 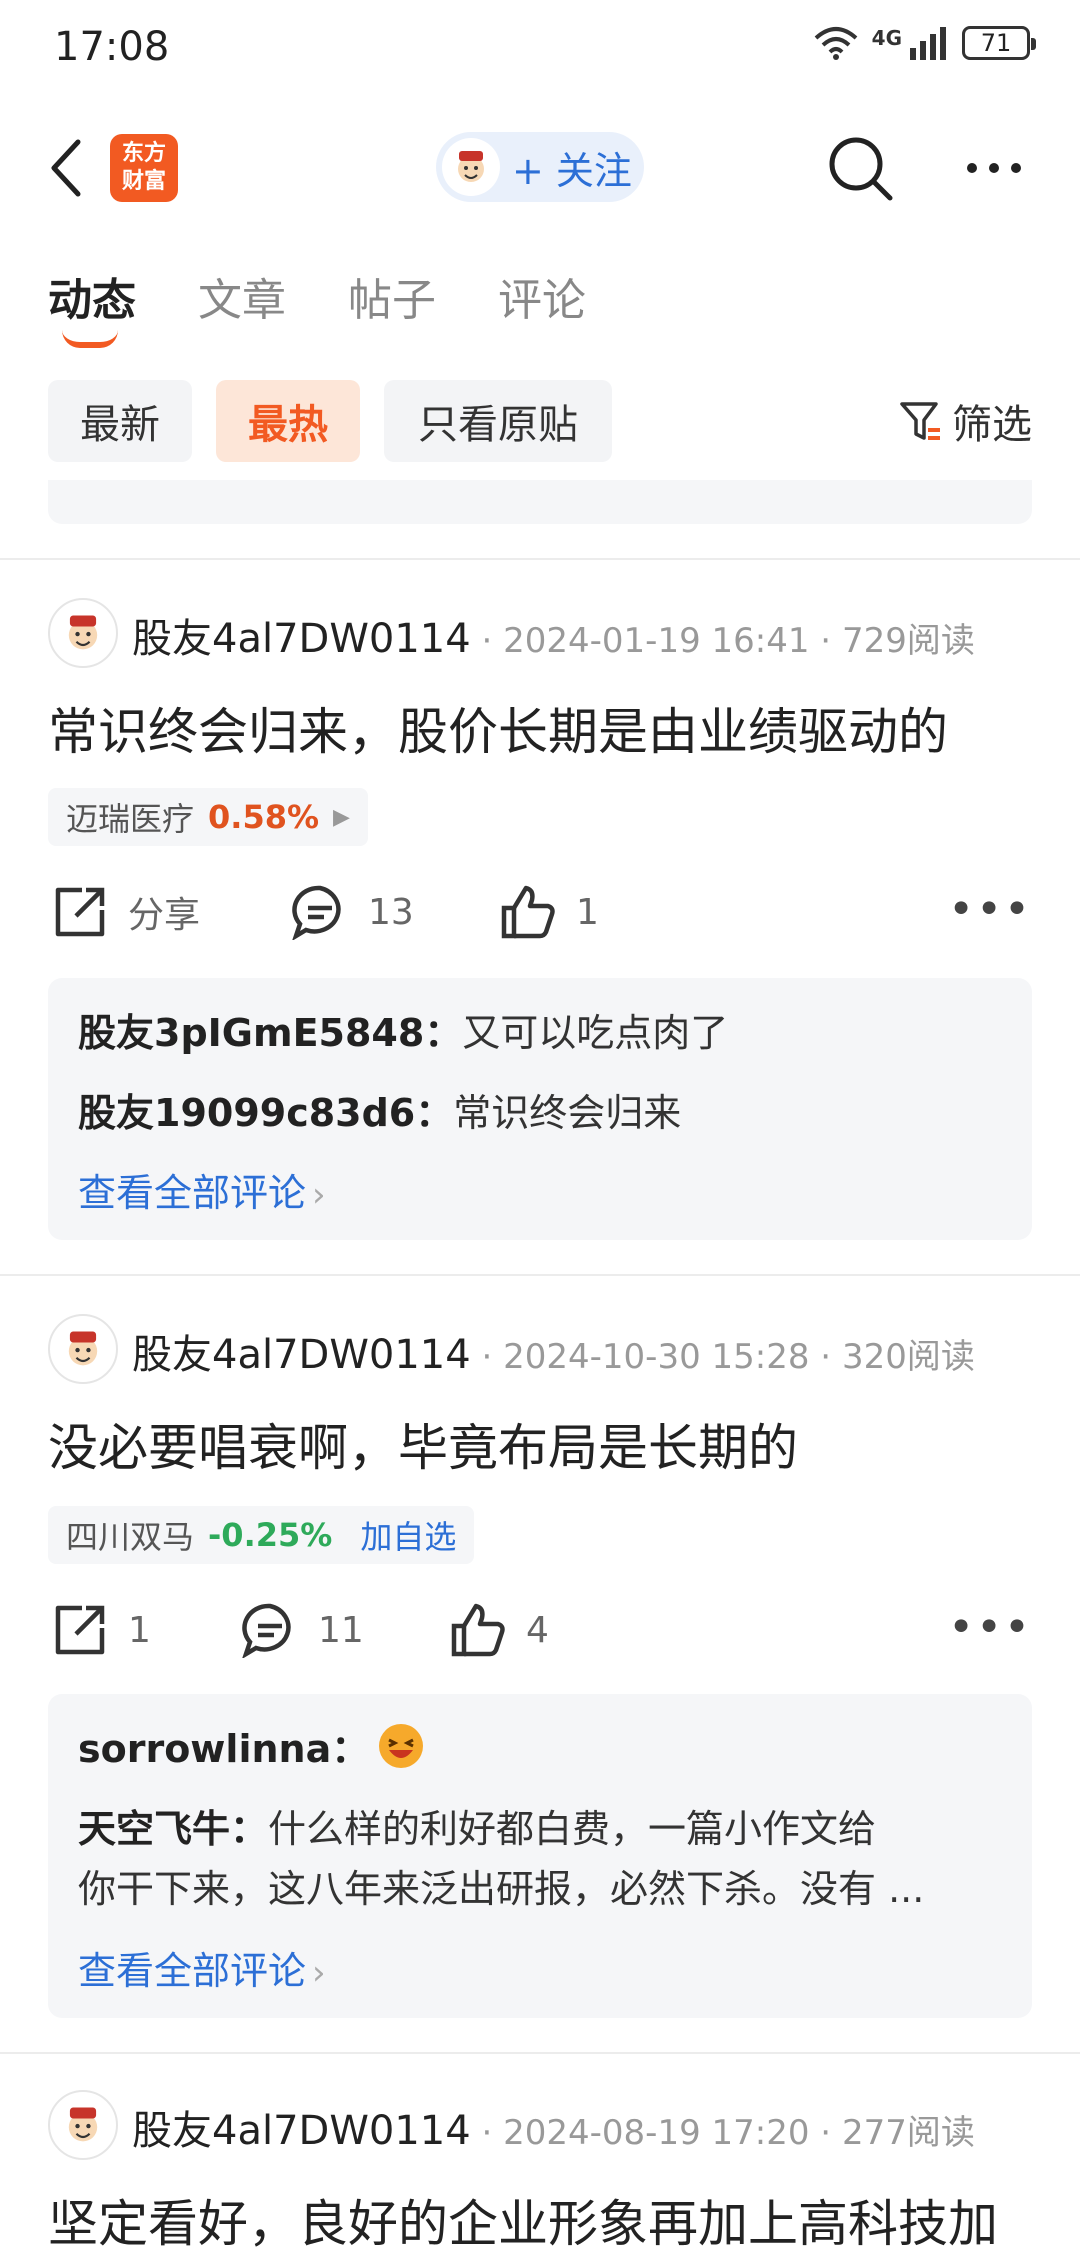 I want to click on share-button: 分享, so click(x=126, y=912).